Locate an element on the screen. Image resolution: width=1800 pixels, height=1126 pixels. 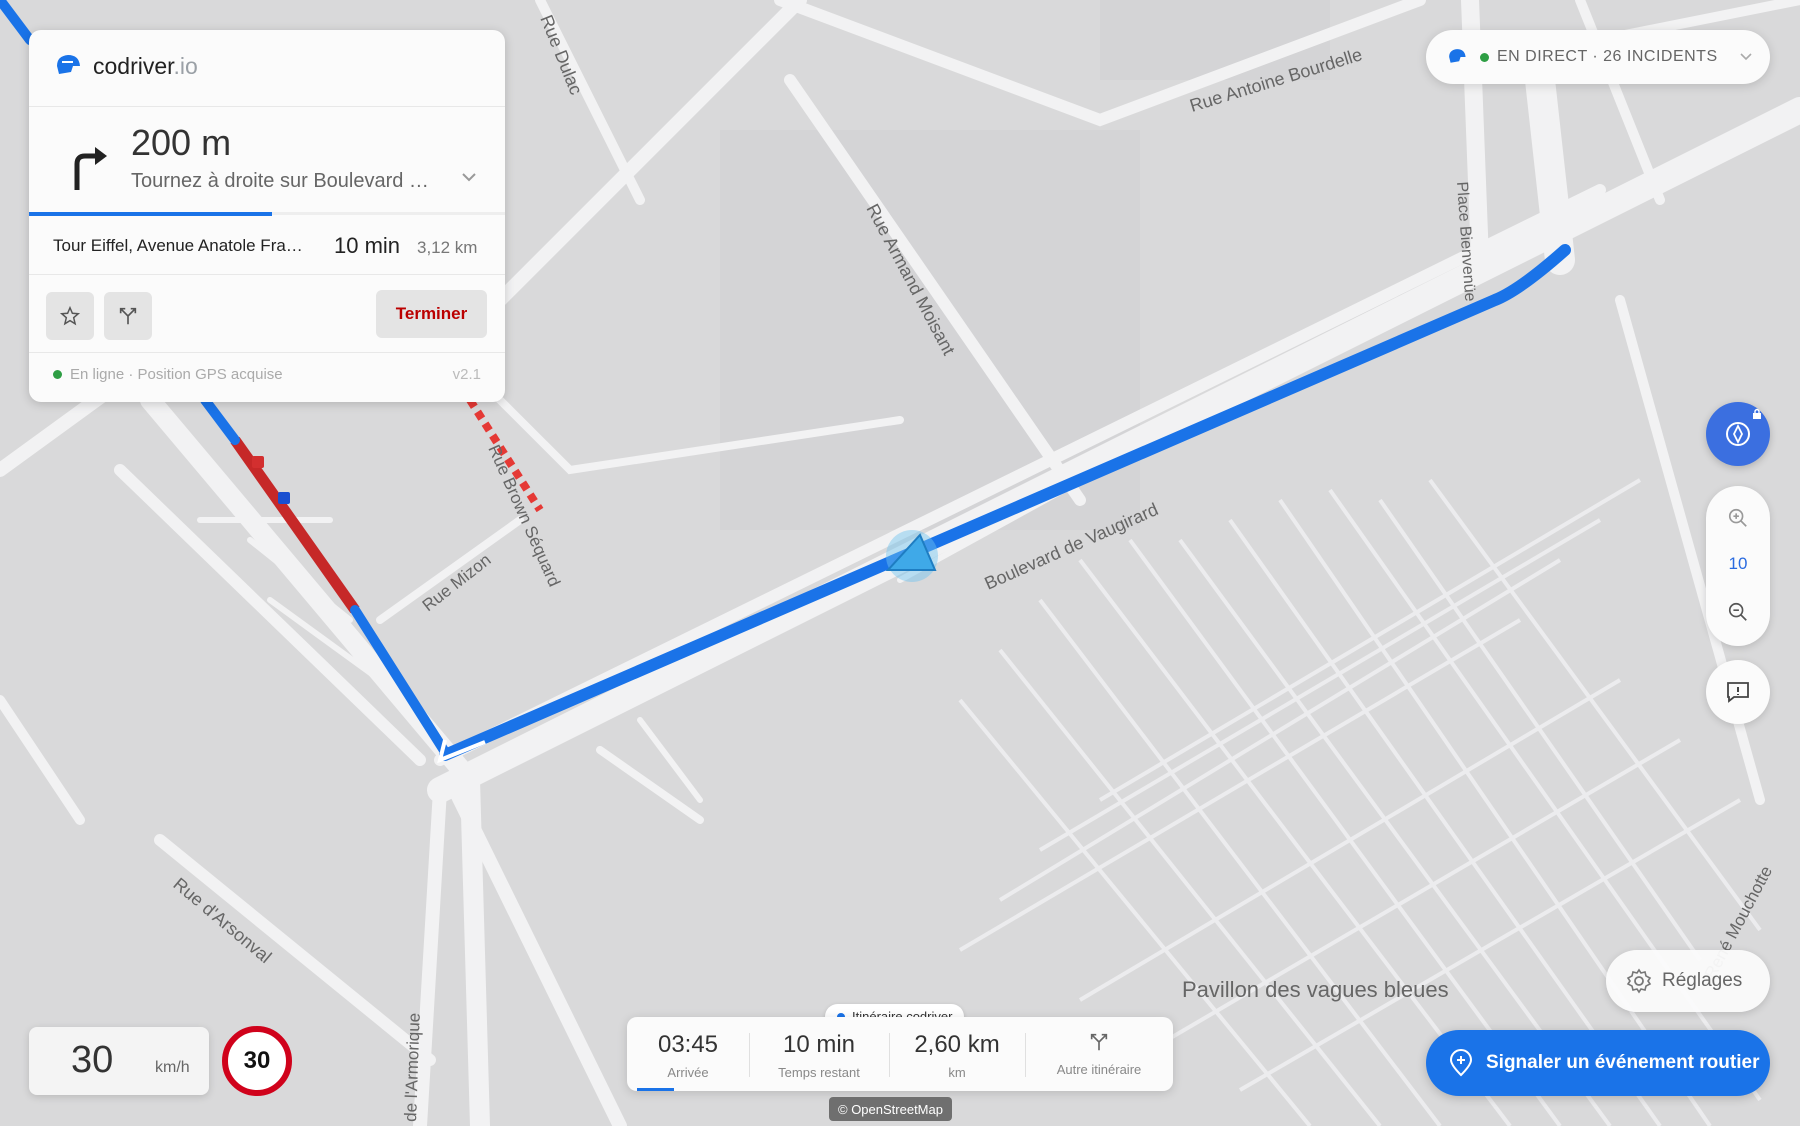
alternative-route-button is located at coordinates (128, 316).